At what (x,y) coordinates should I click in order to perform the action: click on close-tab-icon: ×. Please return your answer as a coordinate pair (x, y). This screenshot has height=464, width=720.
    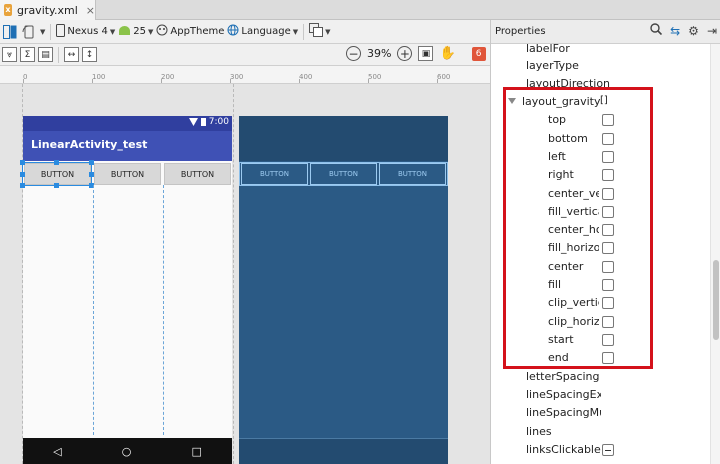
    Looking at the image, I should click on (90, 10).